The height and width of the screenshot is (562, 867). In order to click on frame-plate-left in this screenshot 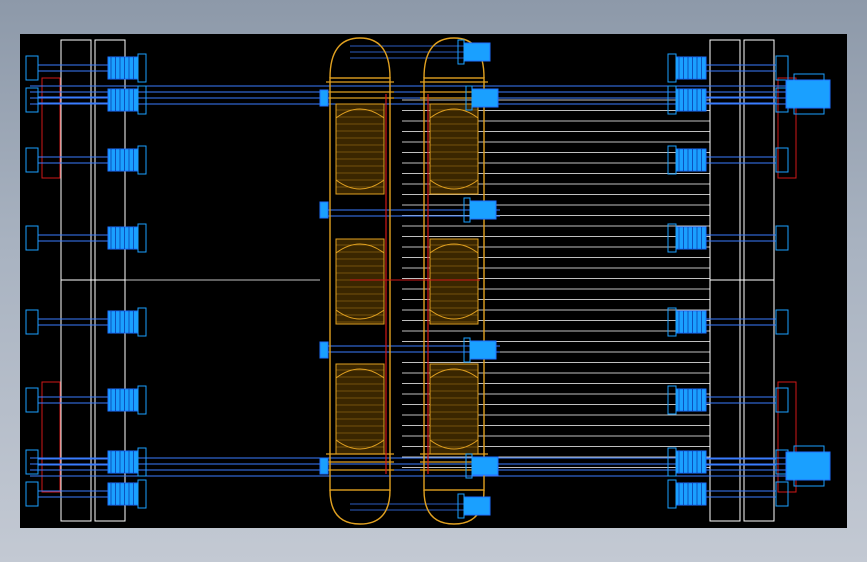, I will do `click(83, 280)`.